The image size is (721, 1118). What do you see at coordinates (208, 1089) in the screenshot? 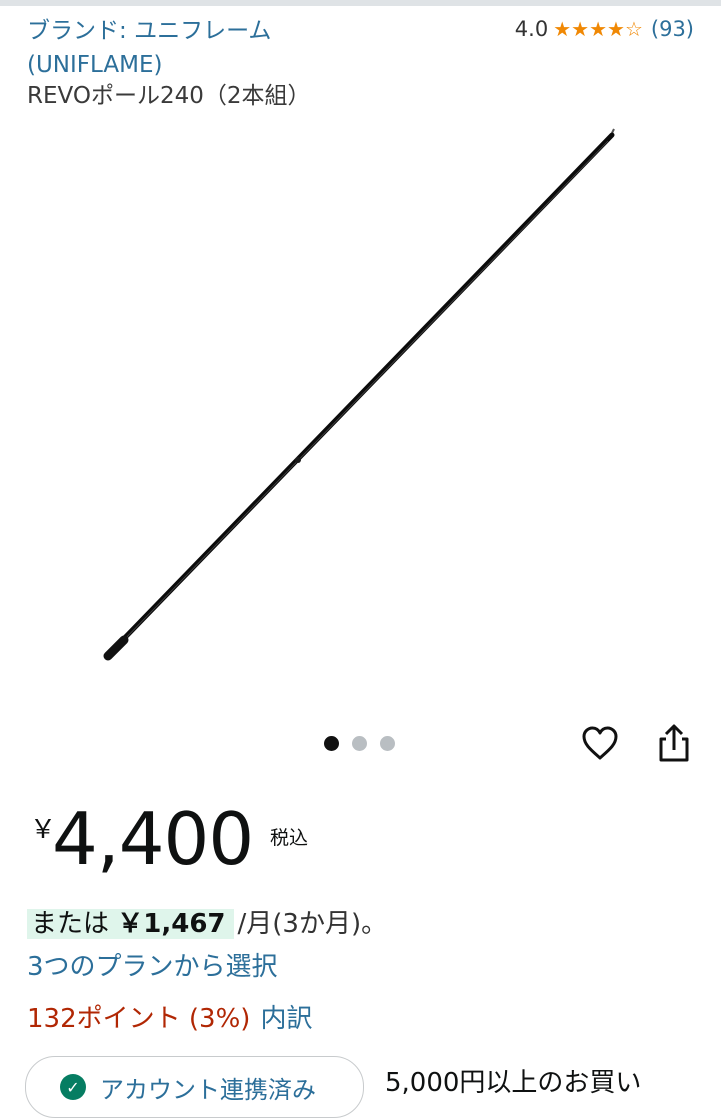
I see `account-linked-label: アカウント連携済み` at bounding box center [208, 1089].